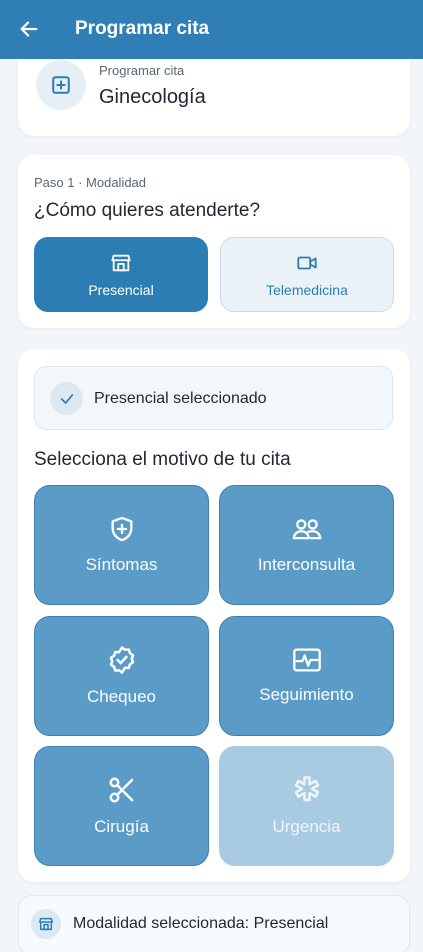 The width and height of the screenshot is (423, 952). Describe the element at coordinates (121, 289) in the screenshot. I see `presencial-label: Presencial` at that location.